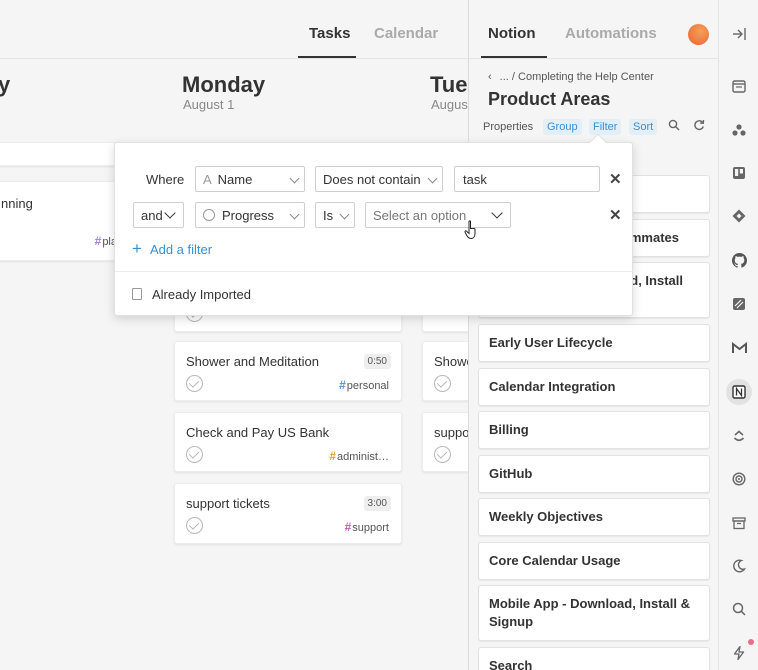 The width and height of the screenshot is (758, 670). What do you see at coordinates (739, 566) in the screenshot?
I see `dark-mode-icon` at bounding box center [739, 566].